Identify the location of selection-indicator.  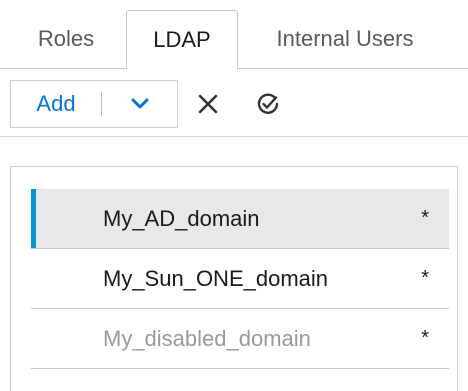
(33, 218).